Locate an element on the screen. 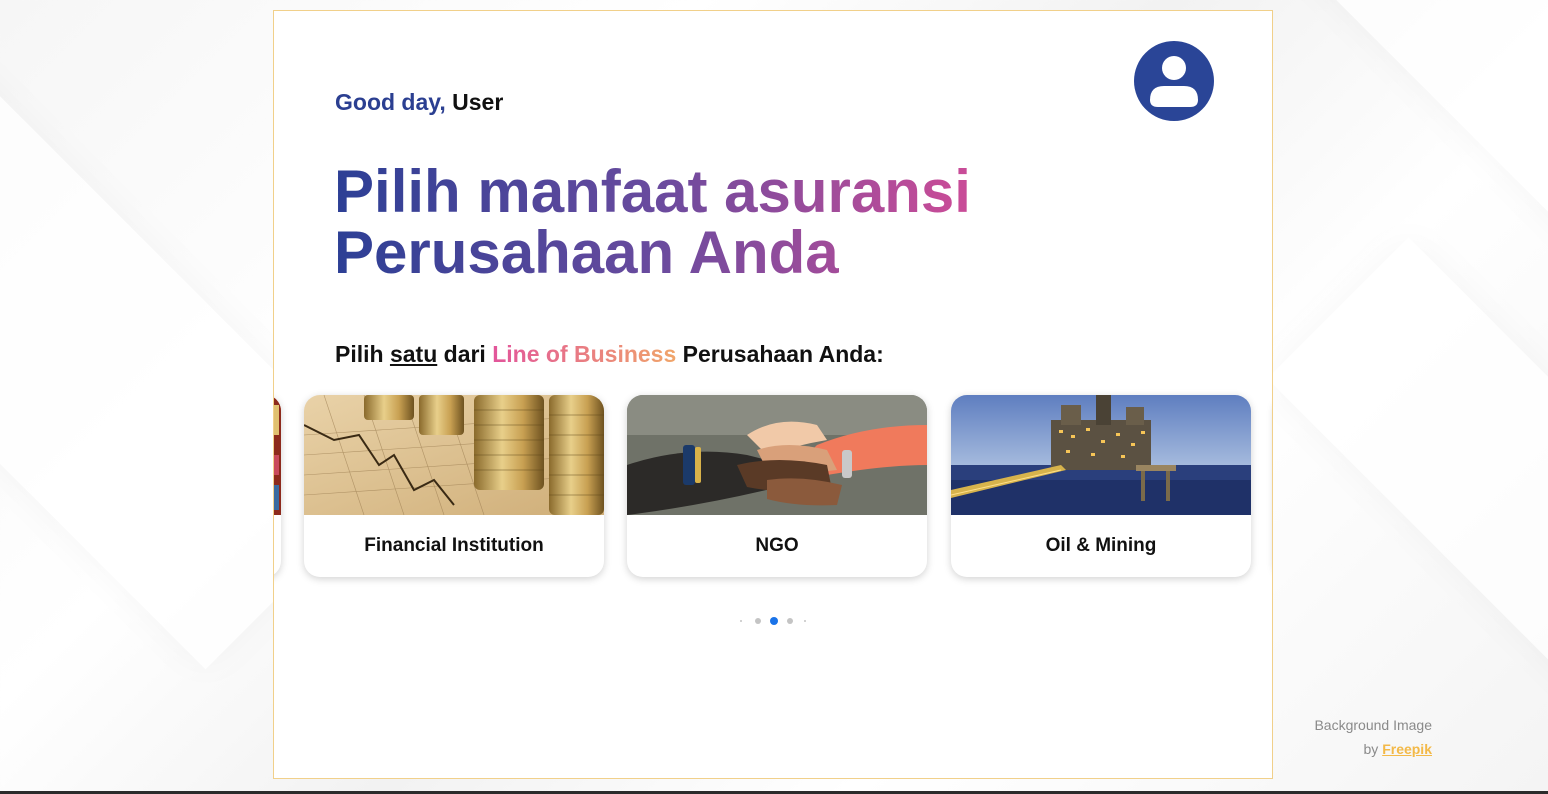 The width and height of the screenshot is (1548, 794). headline-line-1: Pilih manfaat asuransi is located at coordinates (652, 191).